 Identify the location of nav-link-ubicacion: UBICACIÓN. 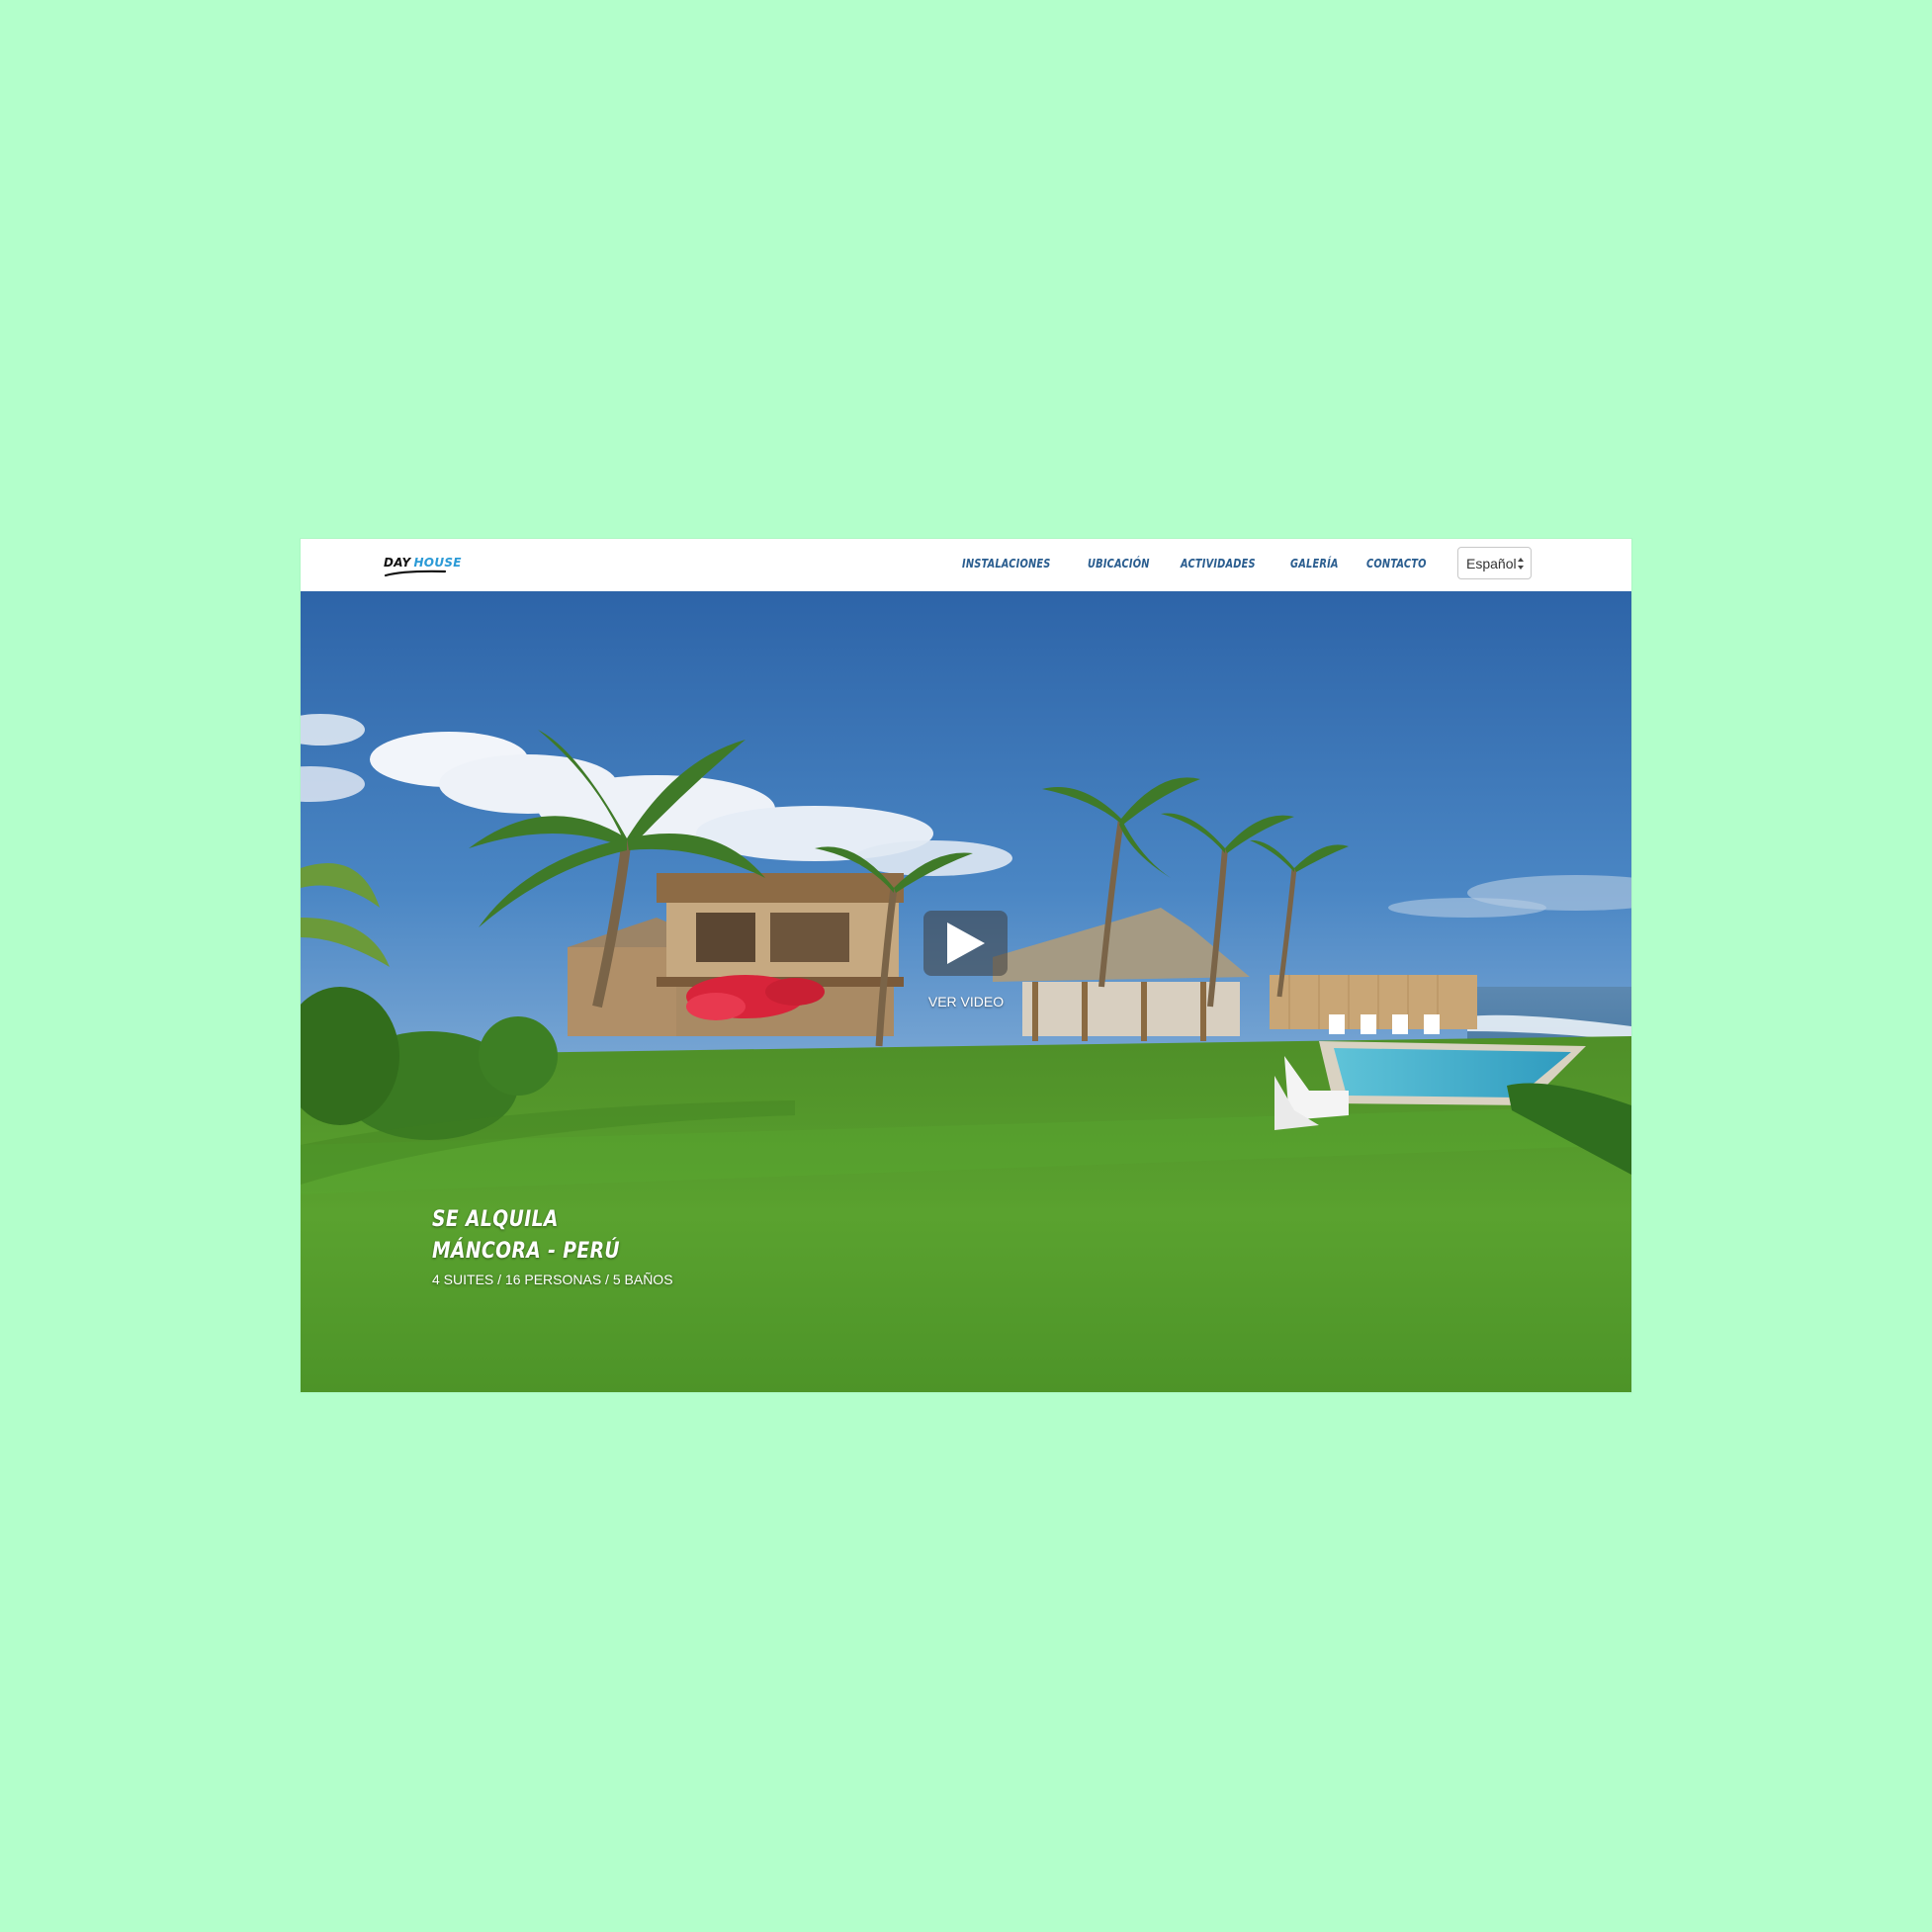
(1119, 564).